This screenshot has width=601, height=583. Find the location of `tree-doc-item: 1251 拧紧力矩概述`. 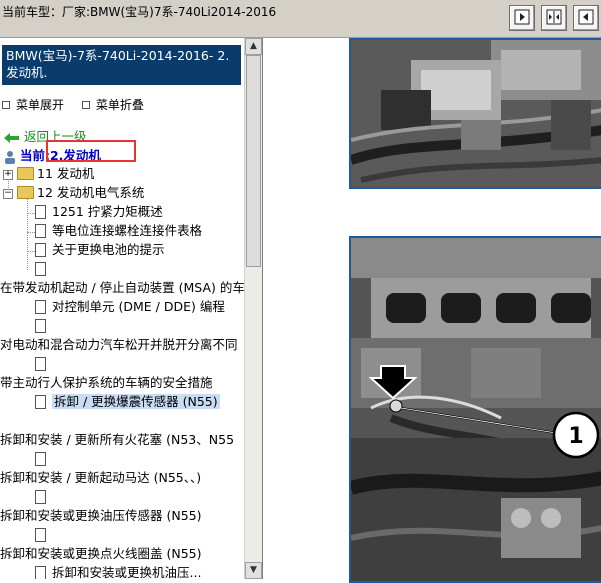

tree-doc-item: 1251 拧紧力矩概述 is located at coordinates (99, 212).